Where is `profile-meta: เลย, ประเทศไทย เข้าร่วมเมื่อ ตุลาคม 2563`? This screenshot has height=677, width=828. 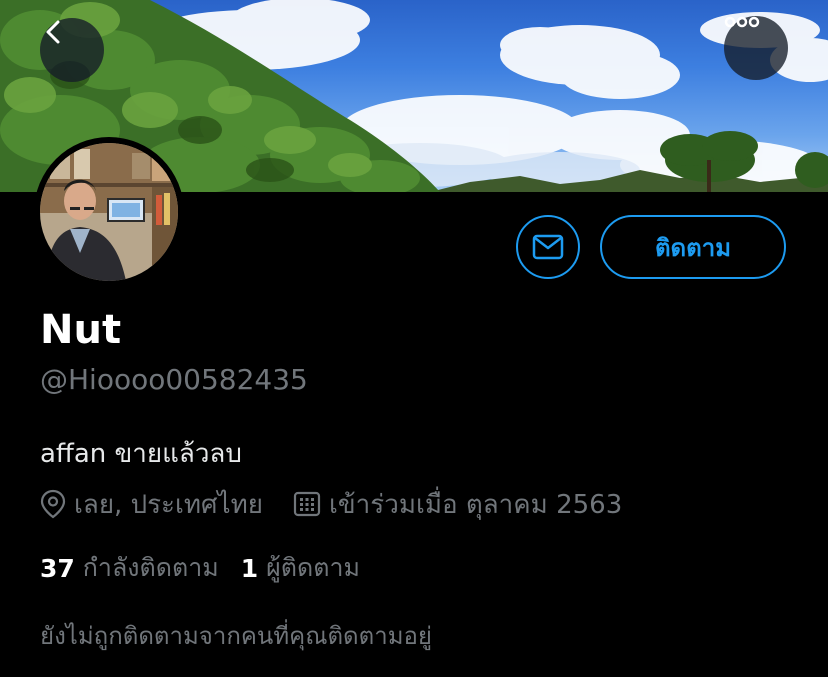
profile-meta: เลย, ประเทศไทย เข้าร่วมเมื่อ ตุลาคม 2563 is located at coordinates (331, 504).